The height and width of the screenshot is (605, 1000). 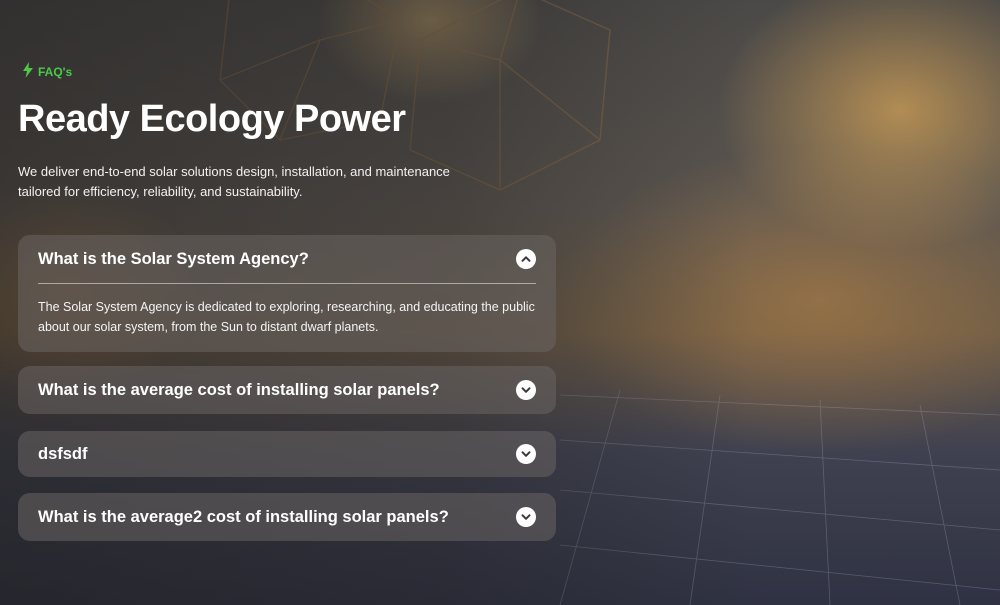 I want to click on faq-question: What is the Solar System Agency?, so click(x=173, y=258).